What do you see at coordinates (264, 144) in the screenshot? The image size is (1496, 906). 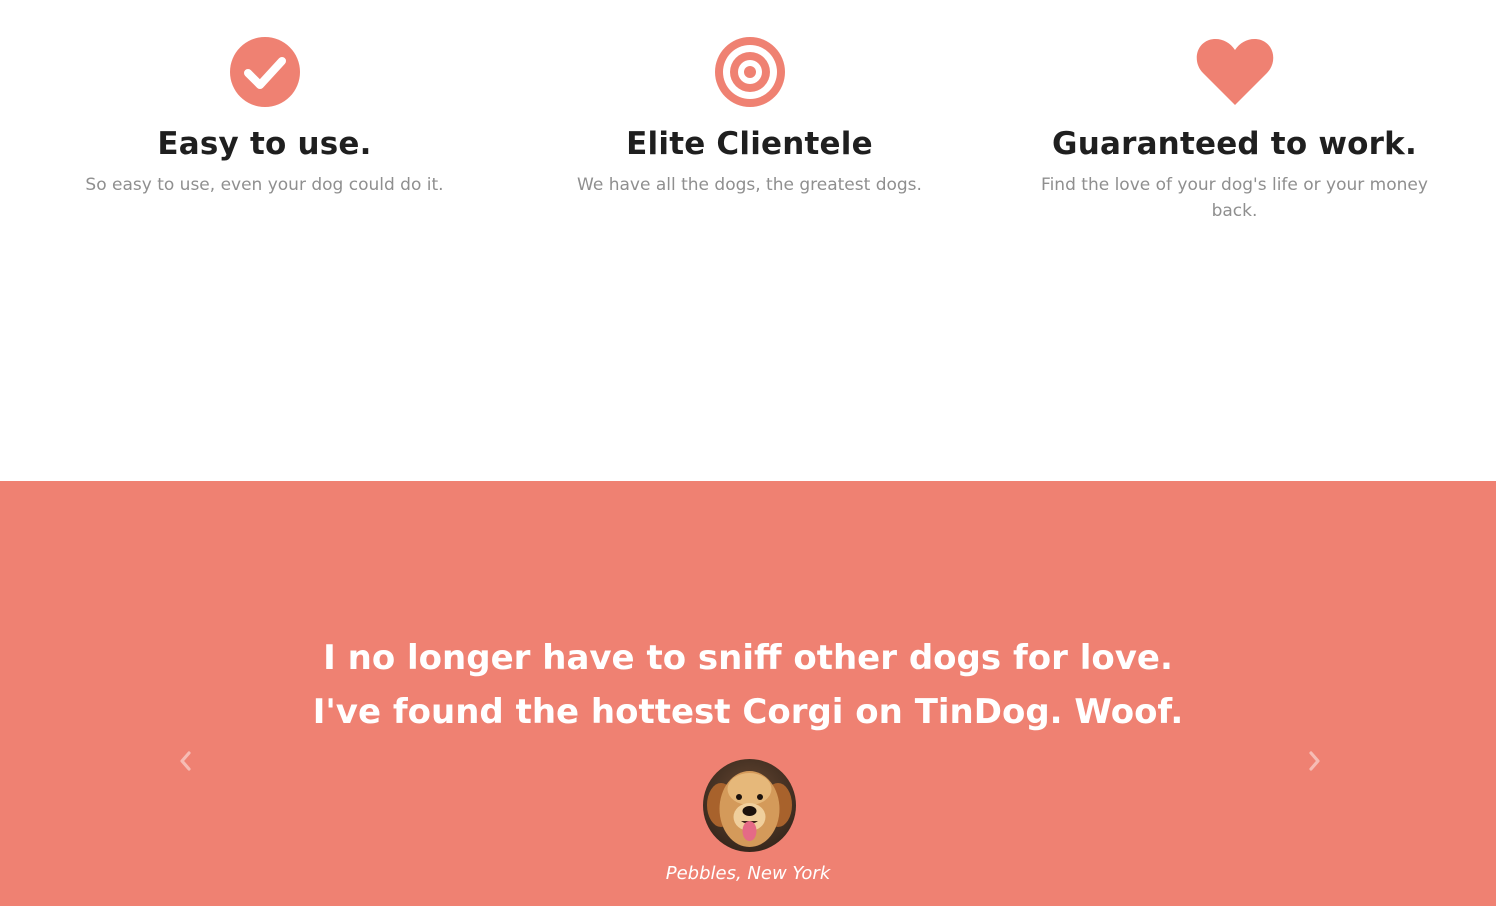 I see `feature-title: Easy to use.` at bounding box center [264, 144].